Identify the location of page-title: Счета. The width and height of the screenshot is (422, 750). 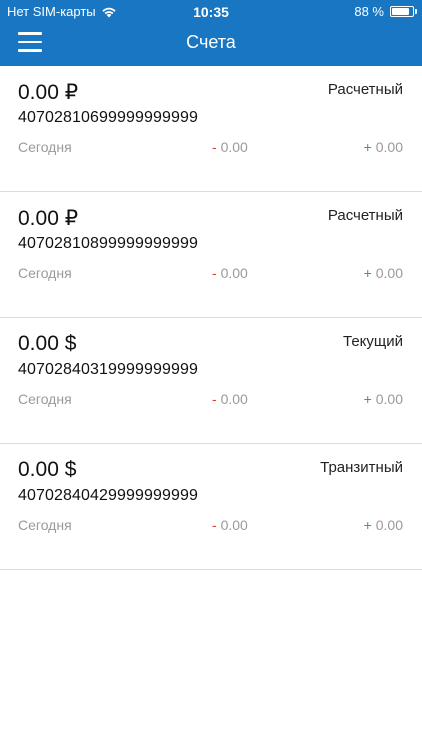
(211, 42).